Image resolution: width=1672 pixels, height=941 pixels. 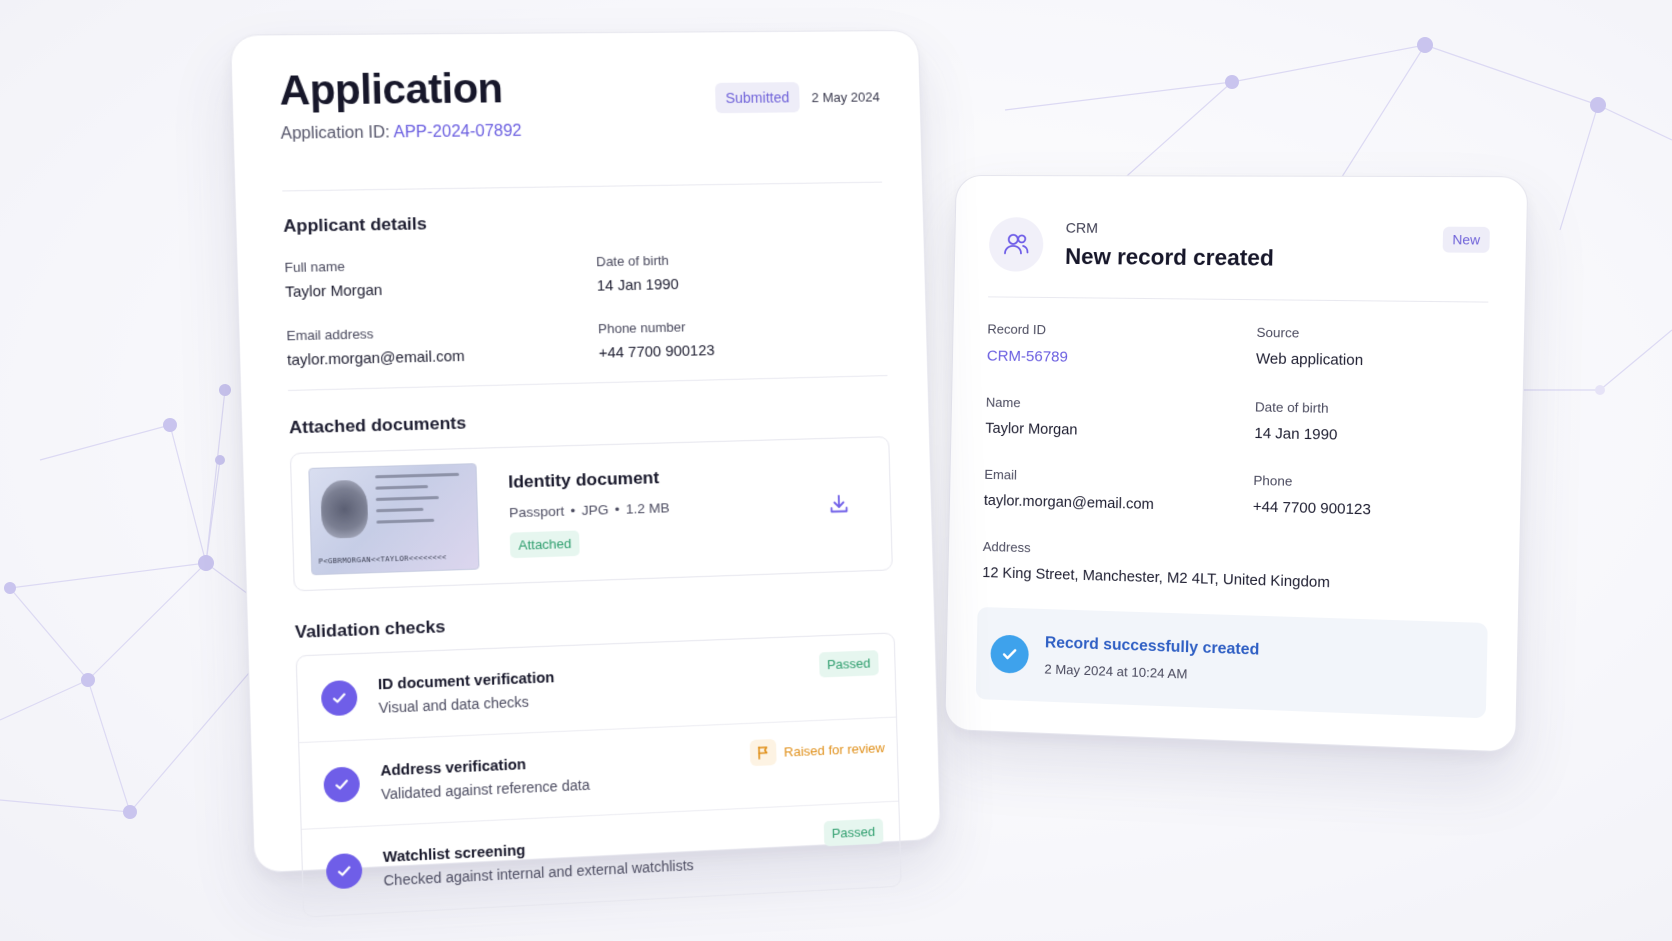 What do you see at coordinates (582, 186) in the screenshot?
I see `header-divider` at bounding box center [582, 186].